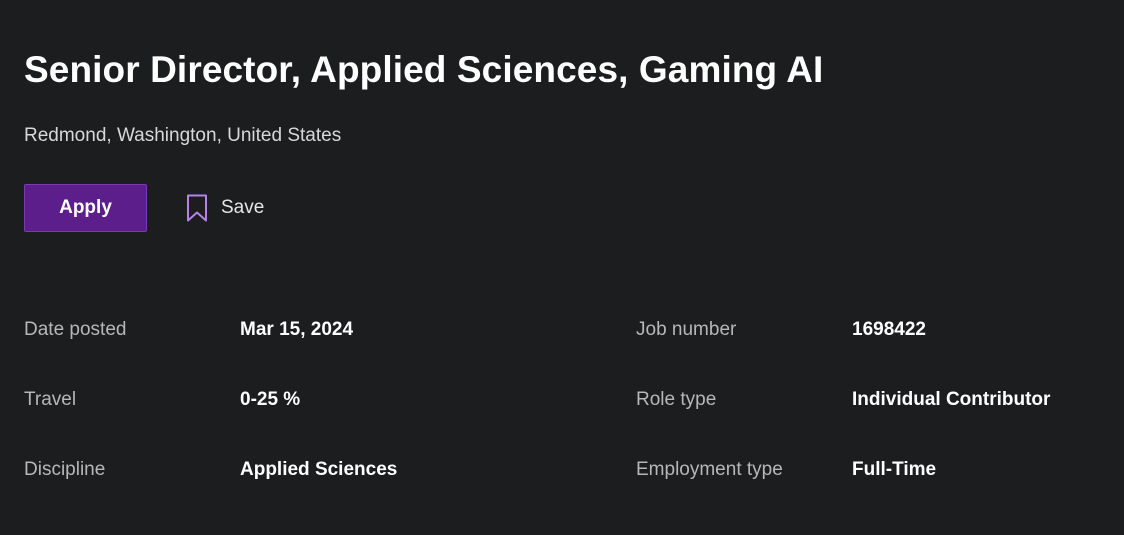  Describe the element at coordinates (50, 399) in the screenshot. I see `travel-label: Travel` at that location.